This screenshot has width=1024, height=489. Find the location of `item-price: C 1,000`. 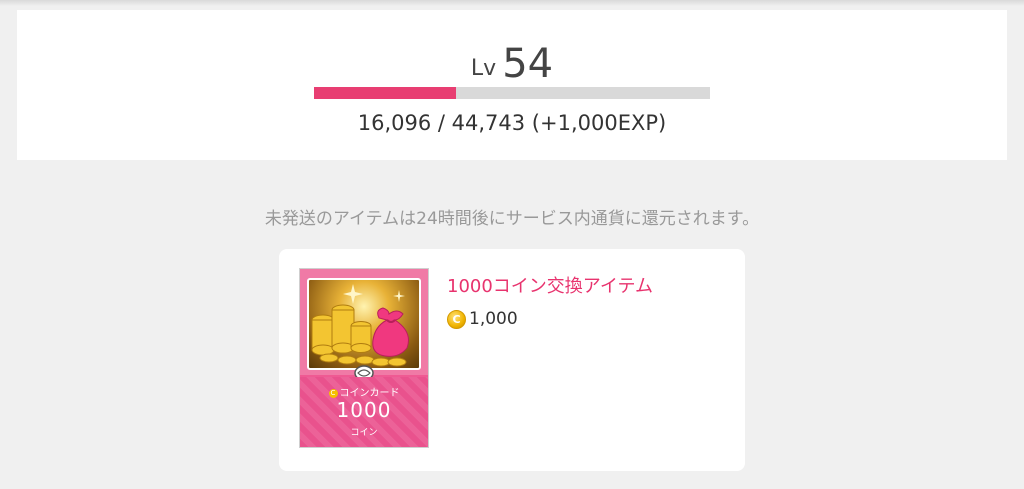

item-price: C 1,000 is located at coordinates (482, 319).